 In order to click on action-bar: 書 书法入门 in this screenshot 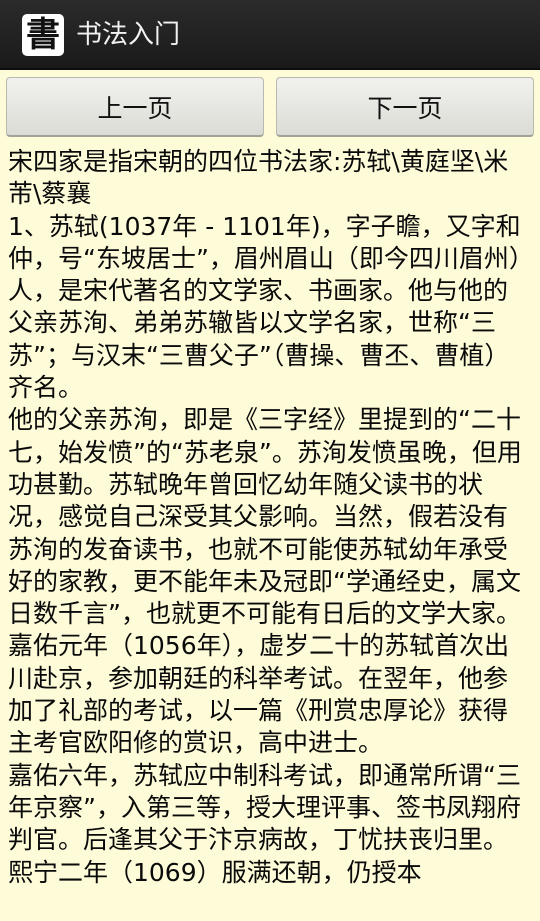, I will do `click(270, 35)`.